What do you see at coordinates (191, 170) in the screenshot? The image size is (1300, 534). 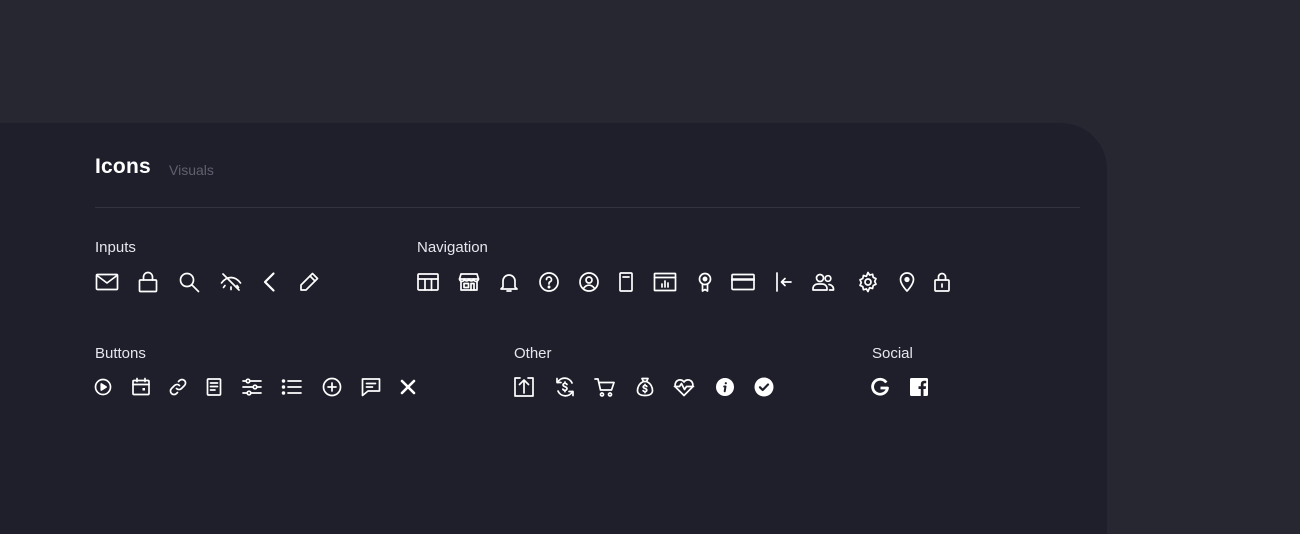 I see `page-subtitle: Visuals` at bounding box center [191, 170].